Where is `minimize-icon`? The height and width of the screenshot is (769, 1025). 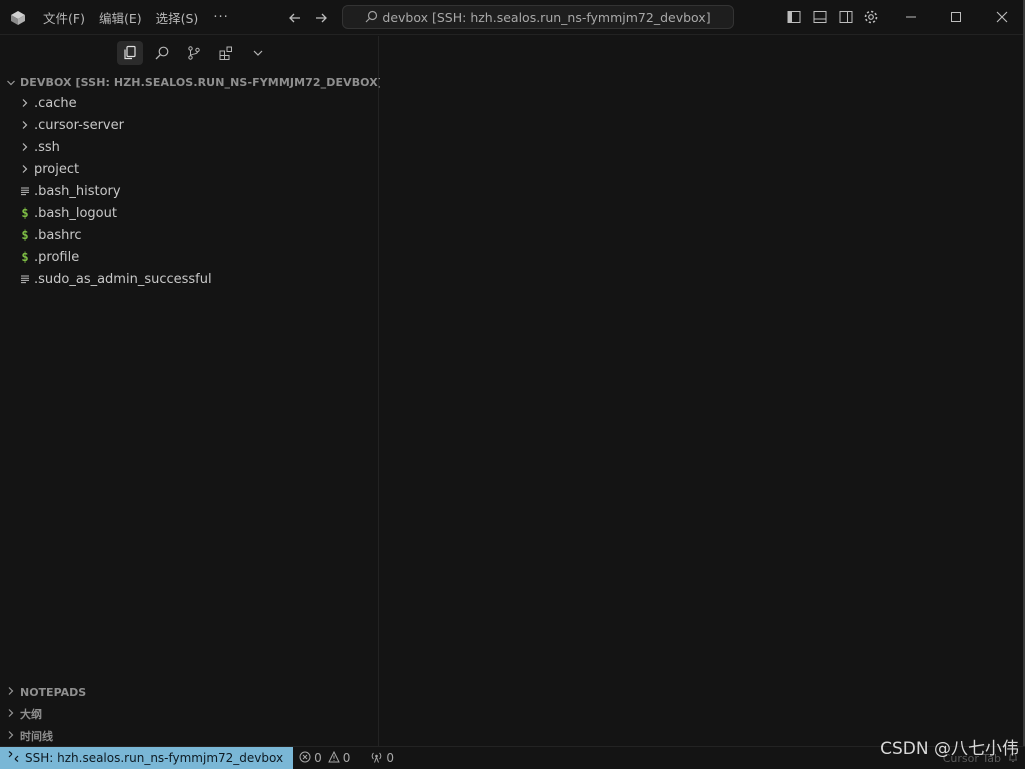 minimize-icon is located at coordinates (911, 17).